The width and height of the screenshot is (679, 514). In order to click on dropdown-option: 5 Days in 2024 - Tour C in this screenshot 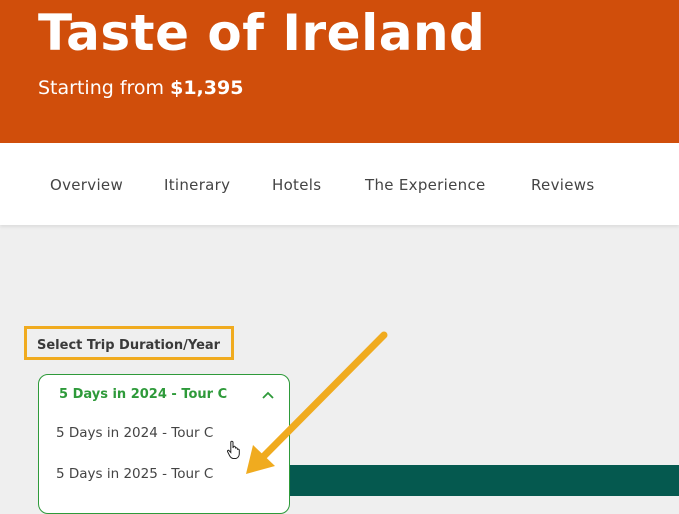, I will do `click(134, 433)`.